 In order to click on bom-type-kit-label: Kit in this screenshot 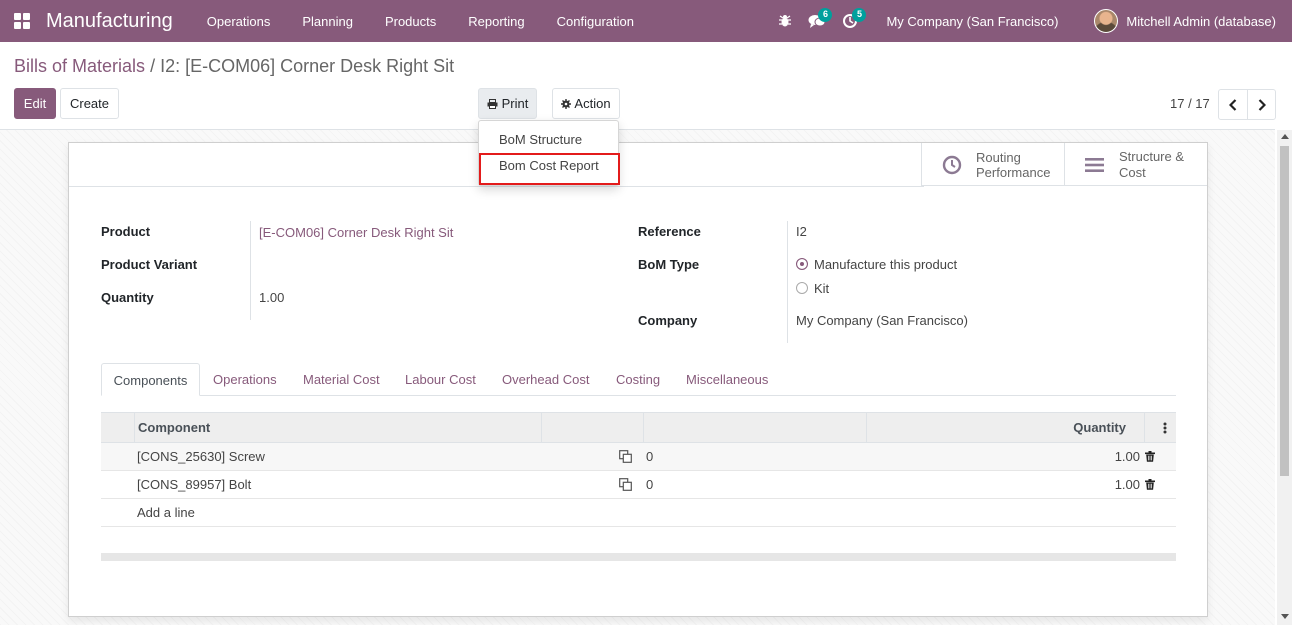, I will do `click(821, 288)`.